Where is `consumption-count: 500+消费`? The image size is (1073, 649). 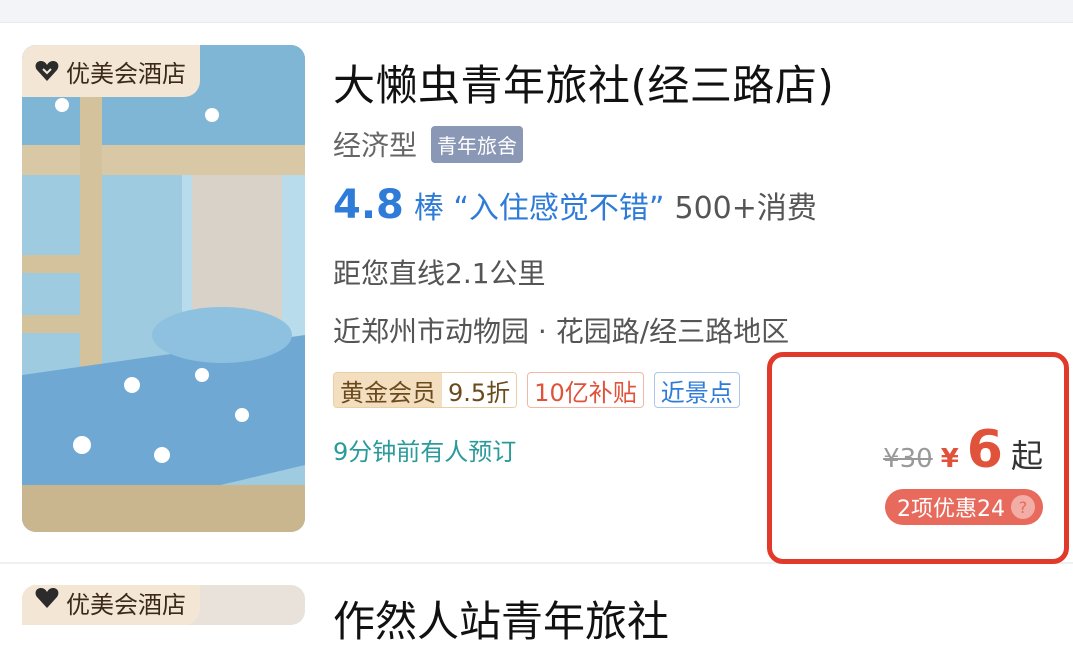 consumption-count: 500+消费 is located at coordinates (745, 208).